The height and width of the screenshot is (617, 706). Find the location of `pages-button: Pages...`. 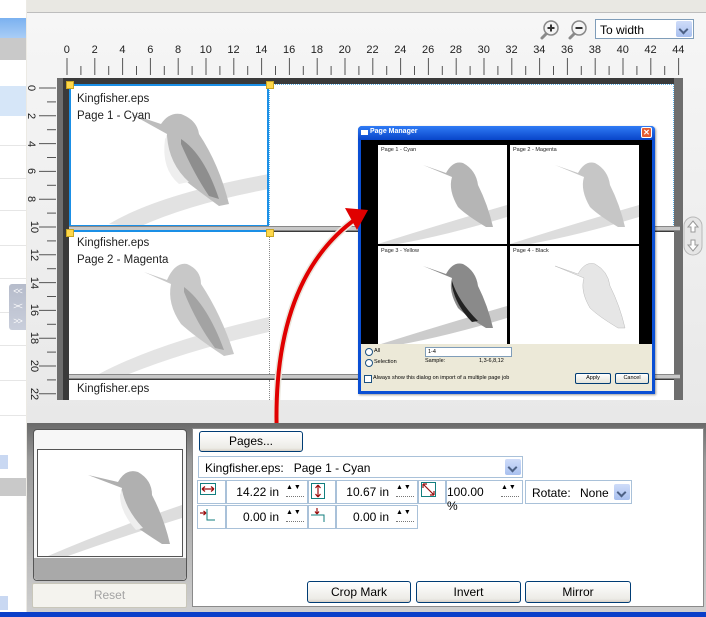

pages-button: Pages... is located at coordinates (251, 441).